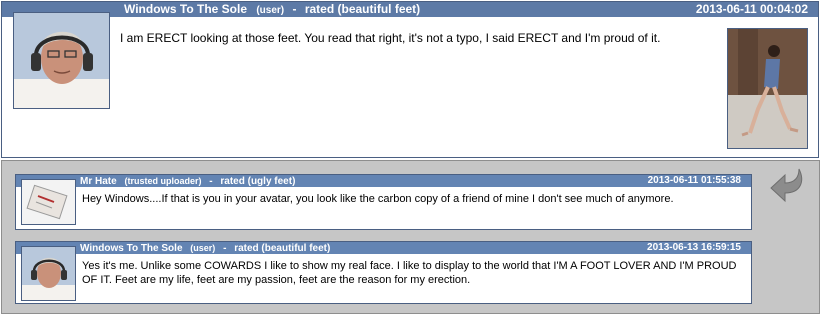  What do you see at coordinates (258, 181) in the screenshot?
I see `reply-rating: rated (ugly feet)` at bounding box center [258, 181].